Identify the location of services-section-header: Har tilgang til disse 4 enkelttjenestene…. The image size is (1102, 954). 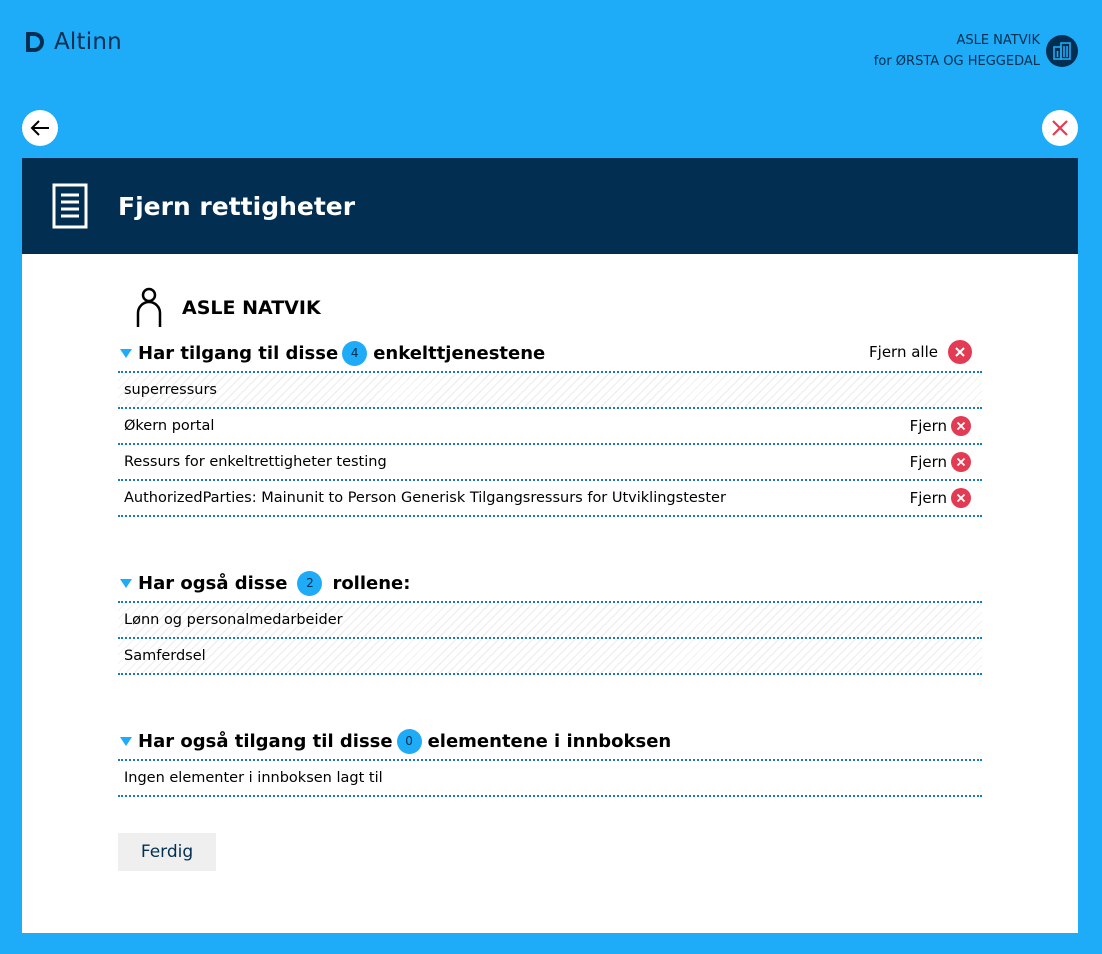
(550, 353).